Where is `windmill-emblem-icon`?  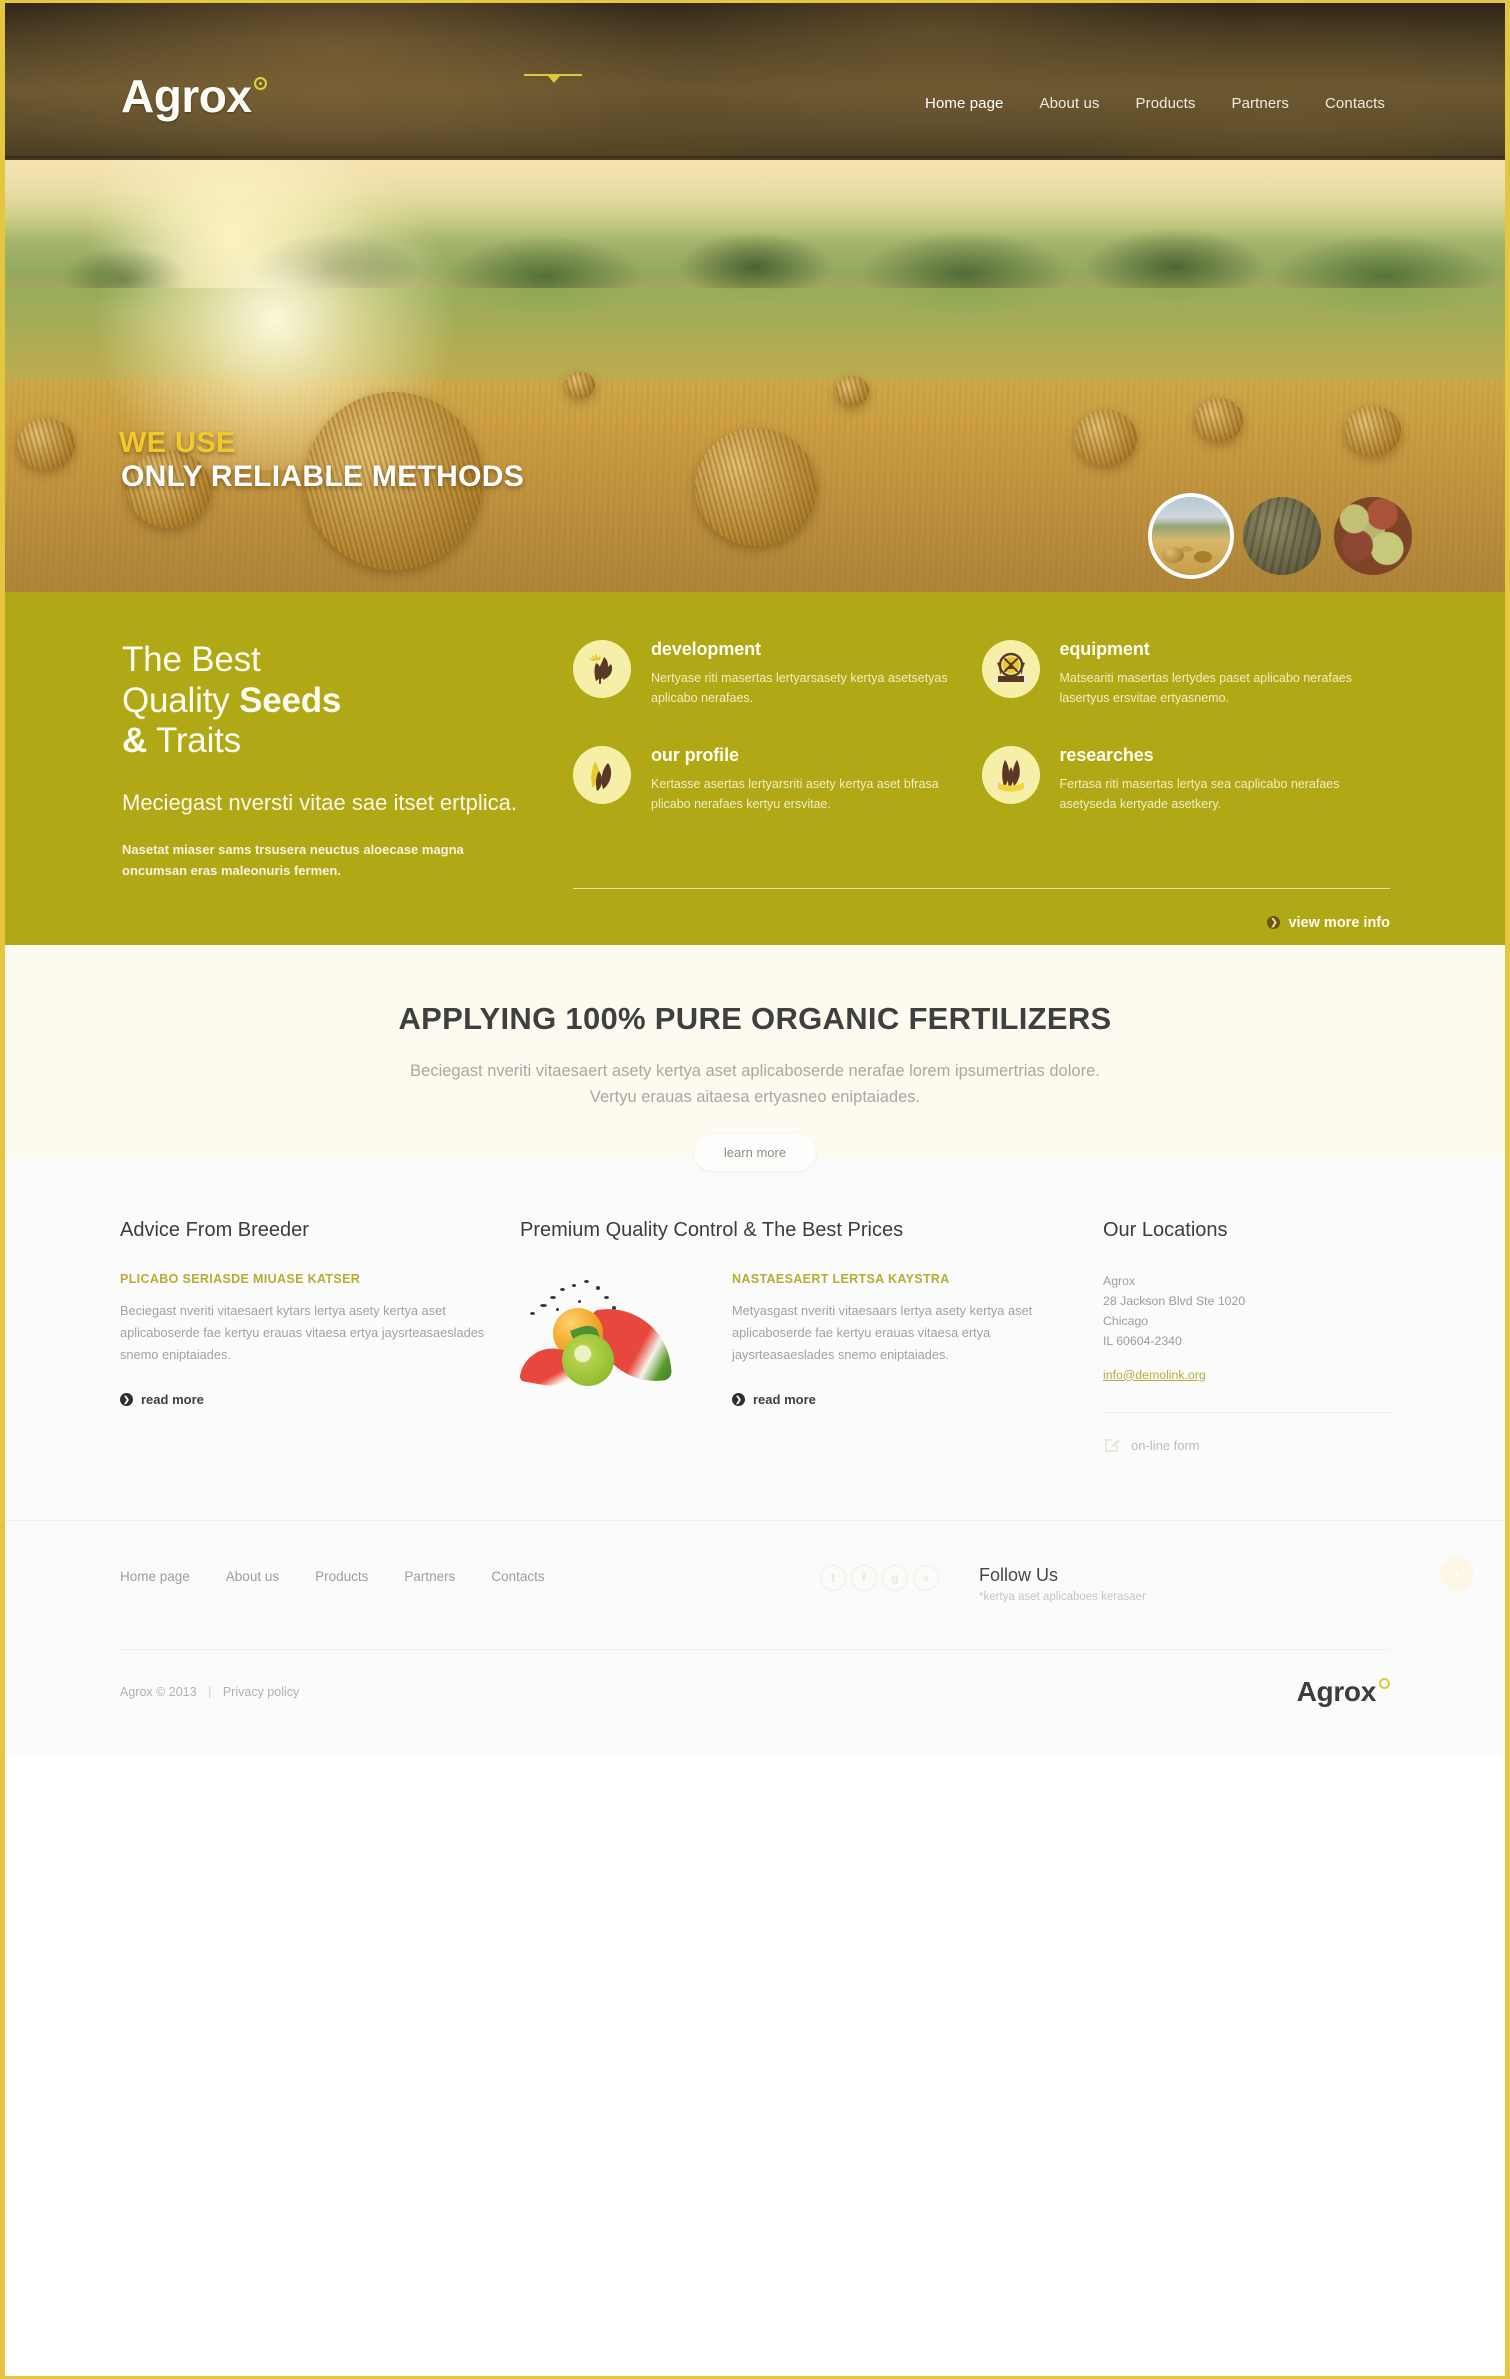 windmill-emblem-icon is located at coordinates (1010, 669).